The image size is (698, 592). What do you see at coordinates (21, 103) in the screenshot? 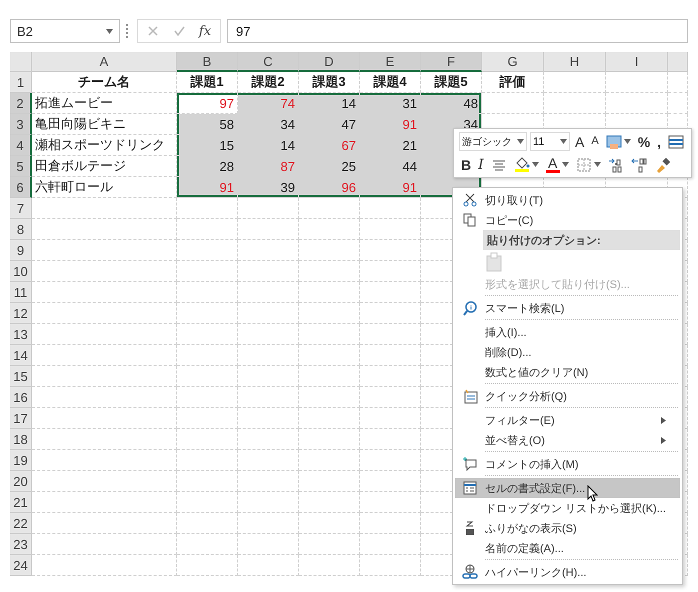
I see `row-header: 2` at bounding box center [21, 103].